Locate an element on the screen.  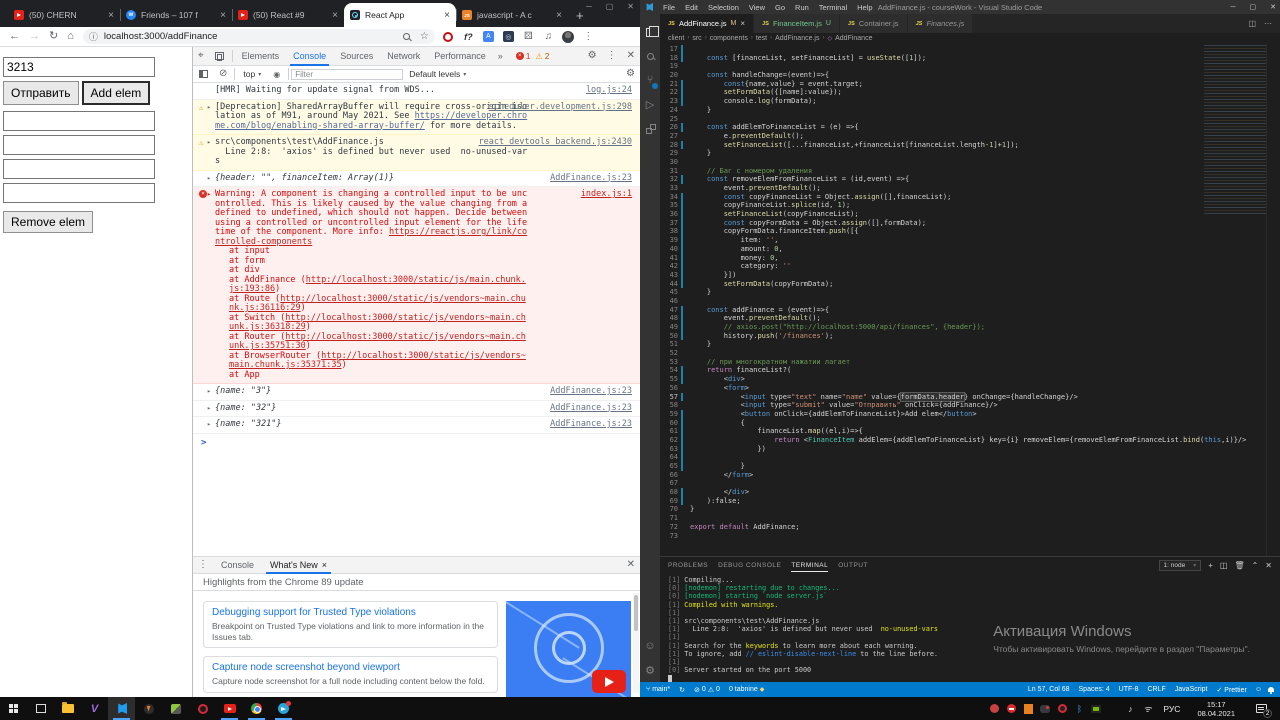
code-line: 26 const addElemToFinanceList = (e) =>{ is located at coordinates (970, 127).